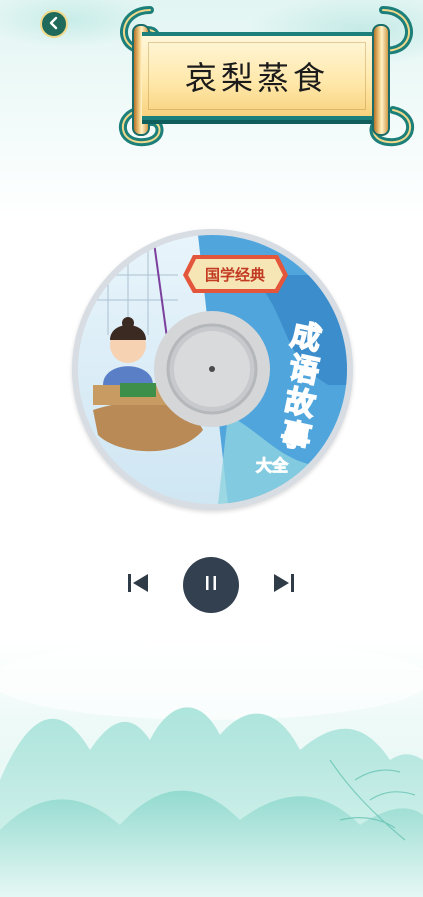 The height and width of the screenshot is (897, 423). Describe the element at coordinates (235, 275) in the screenshot. I see `album-badge-text: 国学经典` at that location.